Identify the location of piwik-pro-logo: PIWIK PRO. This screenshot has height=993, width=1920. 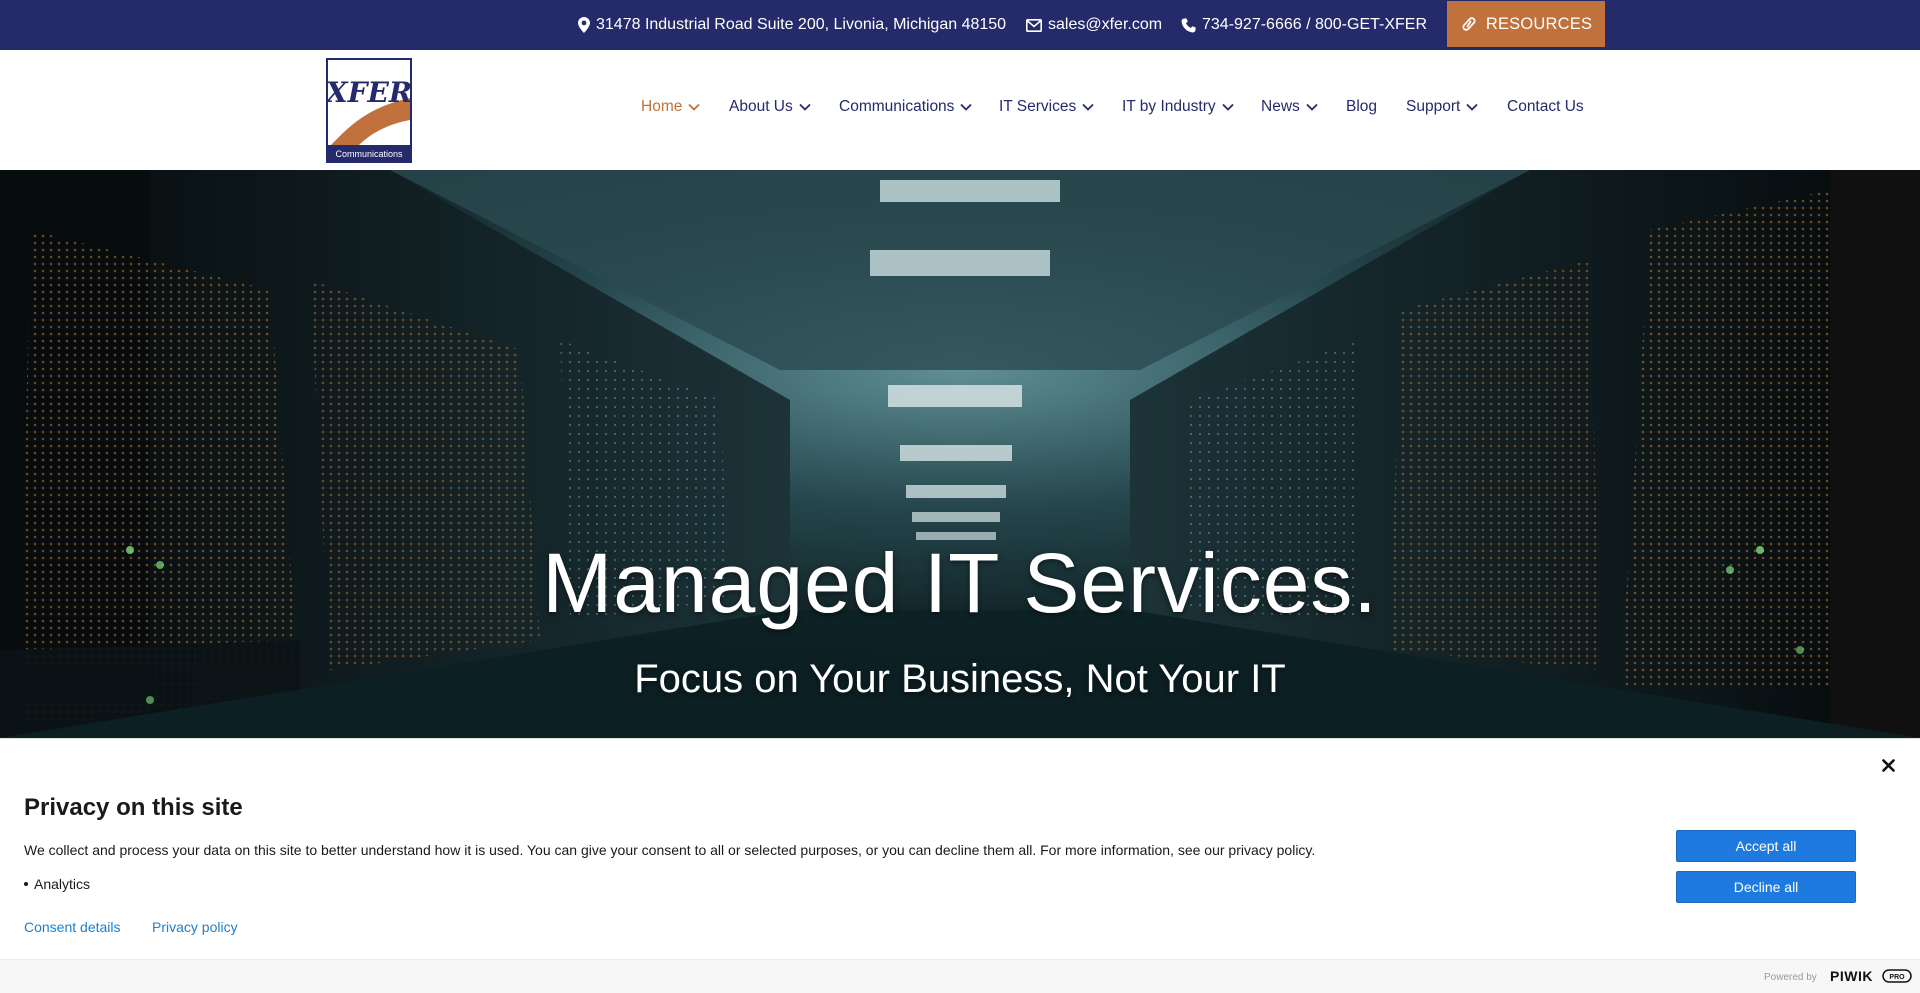
(1871, 976).